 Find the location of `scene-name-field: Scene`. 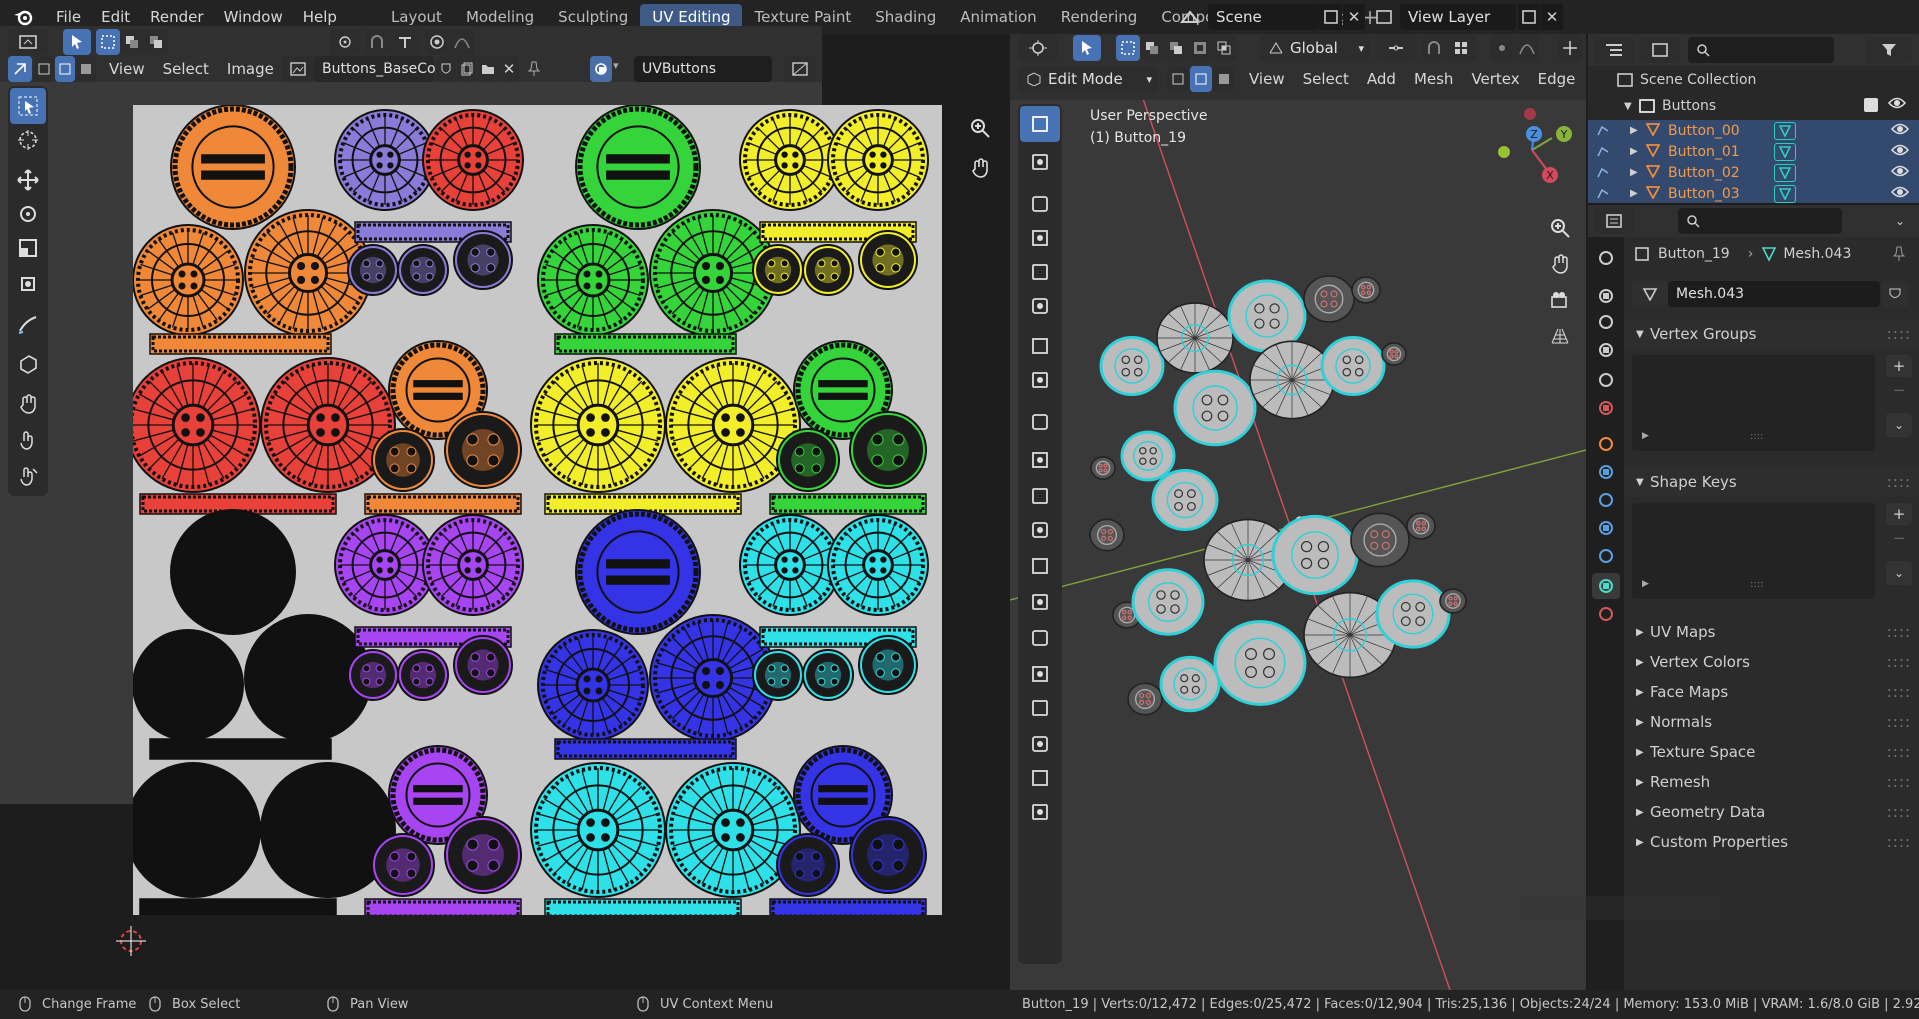

scene-name-field: Scene is located at coordinates (1264, 17).